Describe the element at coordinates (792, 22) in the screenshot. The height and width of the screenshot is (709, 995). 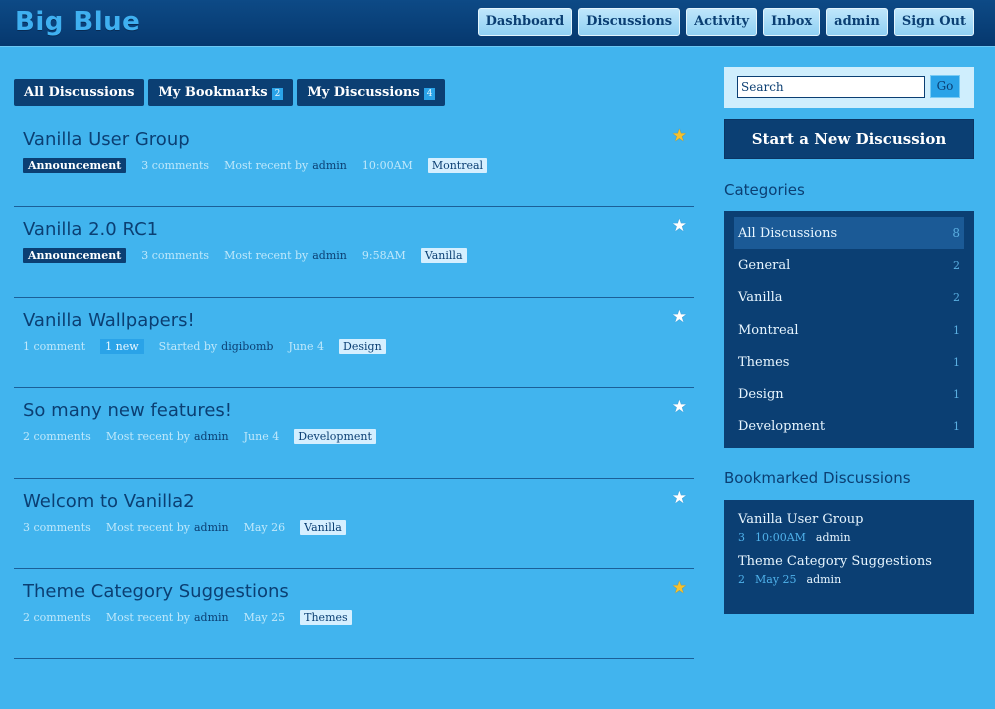
I see `nav-inbox: Inbox` at that location.